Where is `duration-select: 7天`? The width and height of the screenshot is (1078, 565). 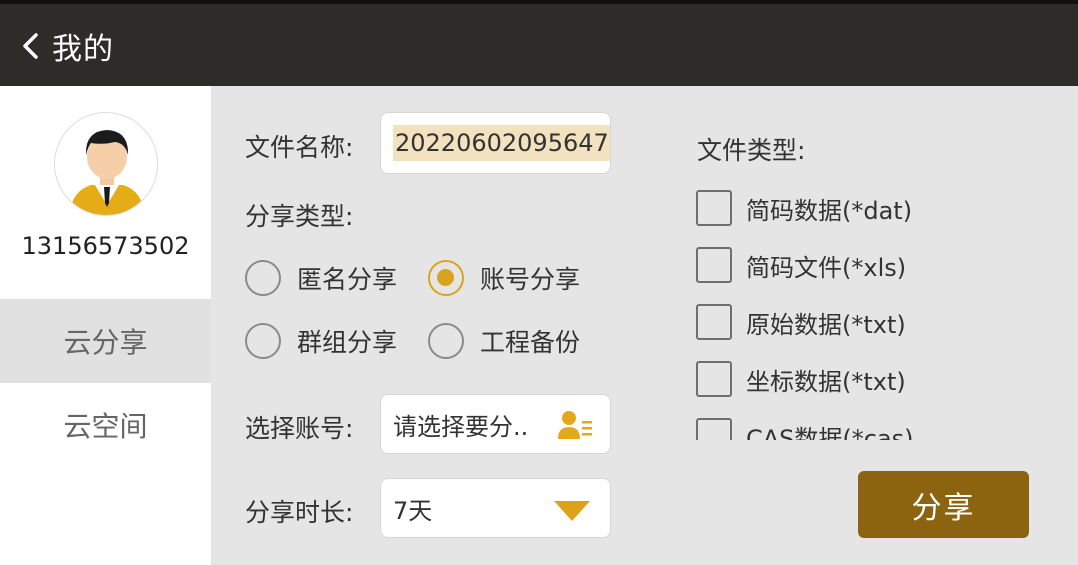 duration-select: 7天 is located at coordinates (495, 508).